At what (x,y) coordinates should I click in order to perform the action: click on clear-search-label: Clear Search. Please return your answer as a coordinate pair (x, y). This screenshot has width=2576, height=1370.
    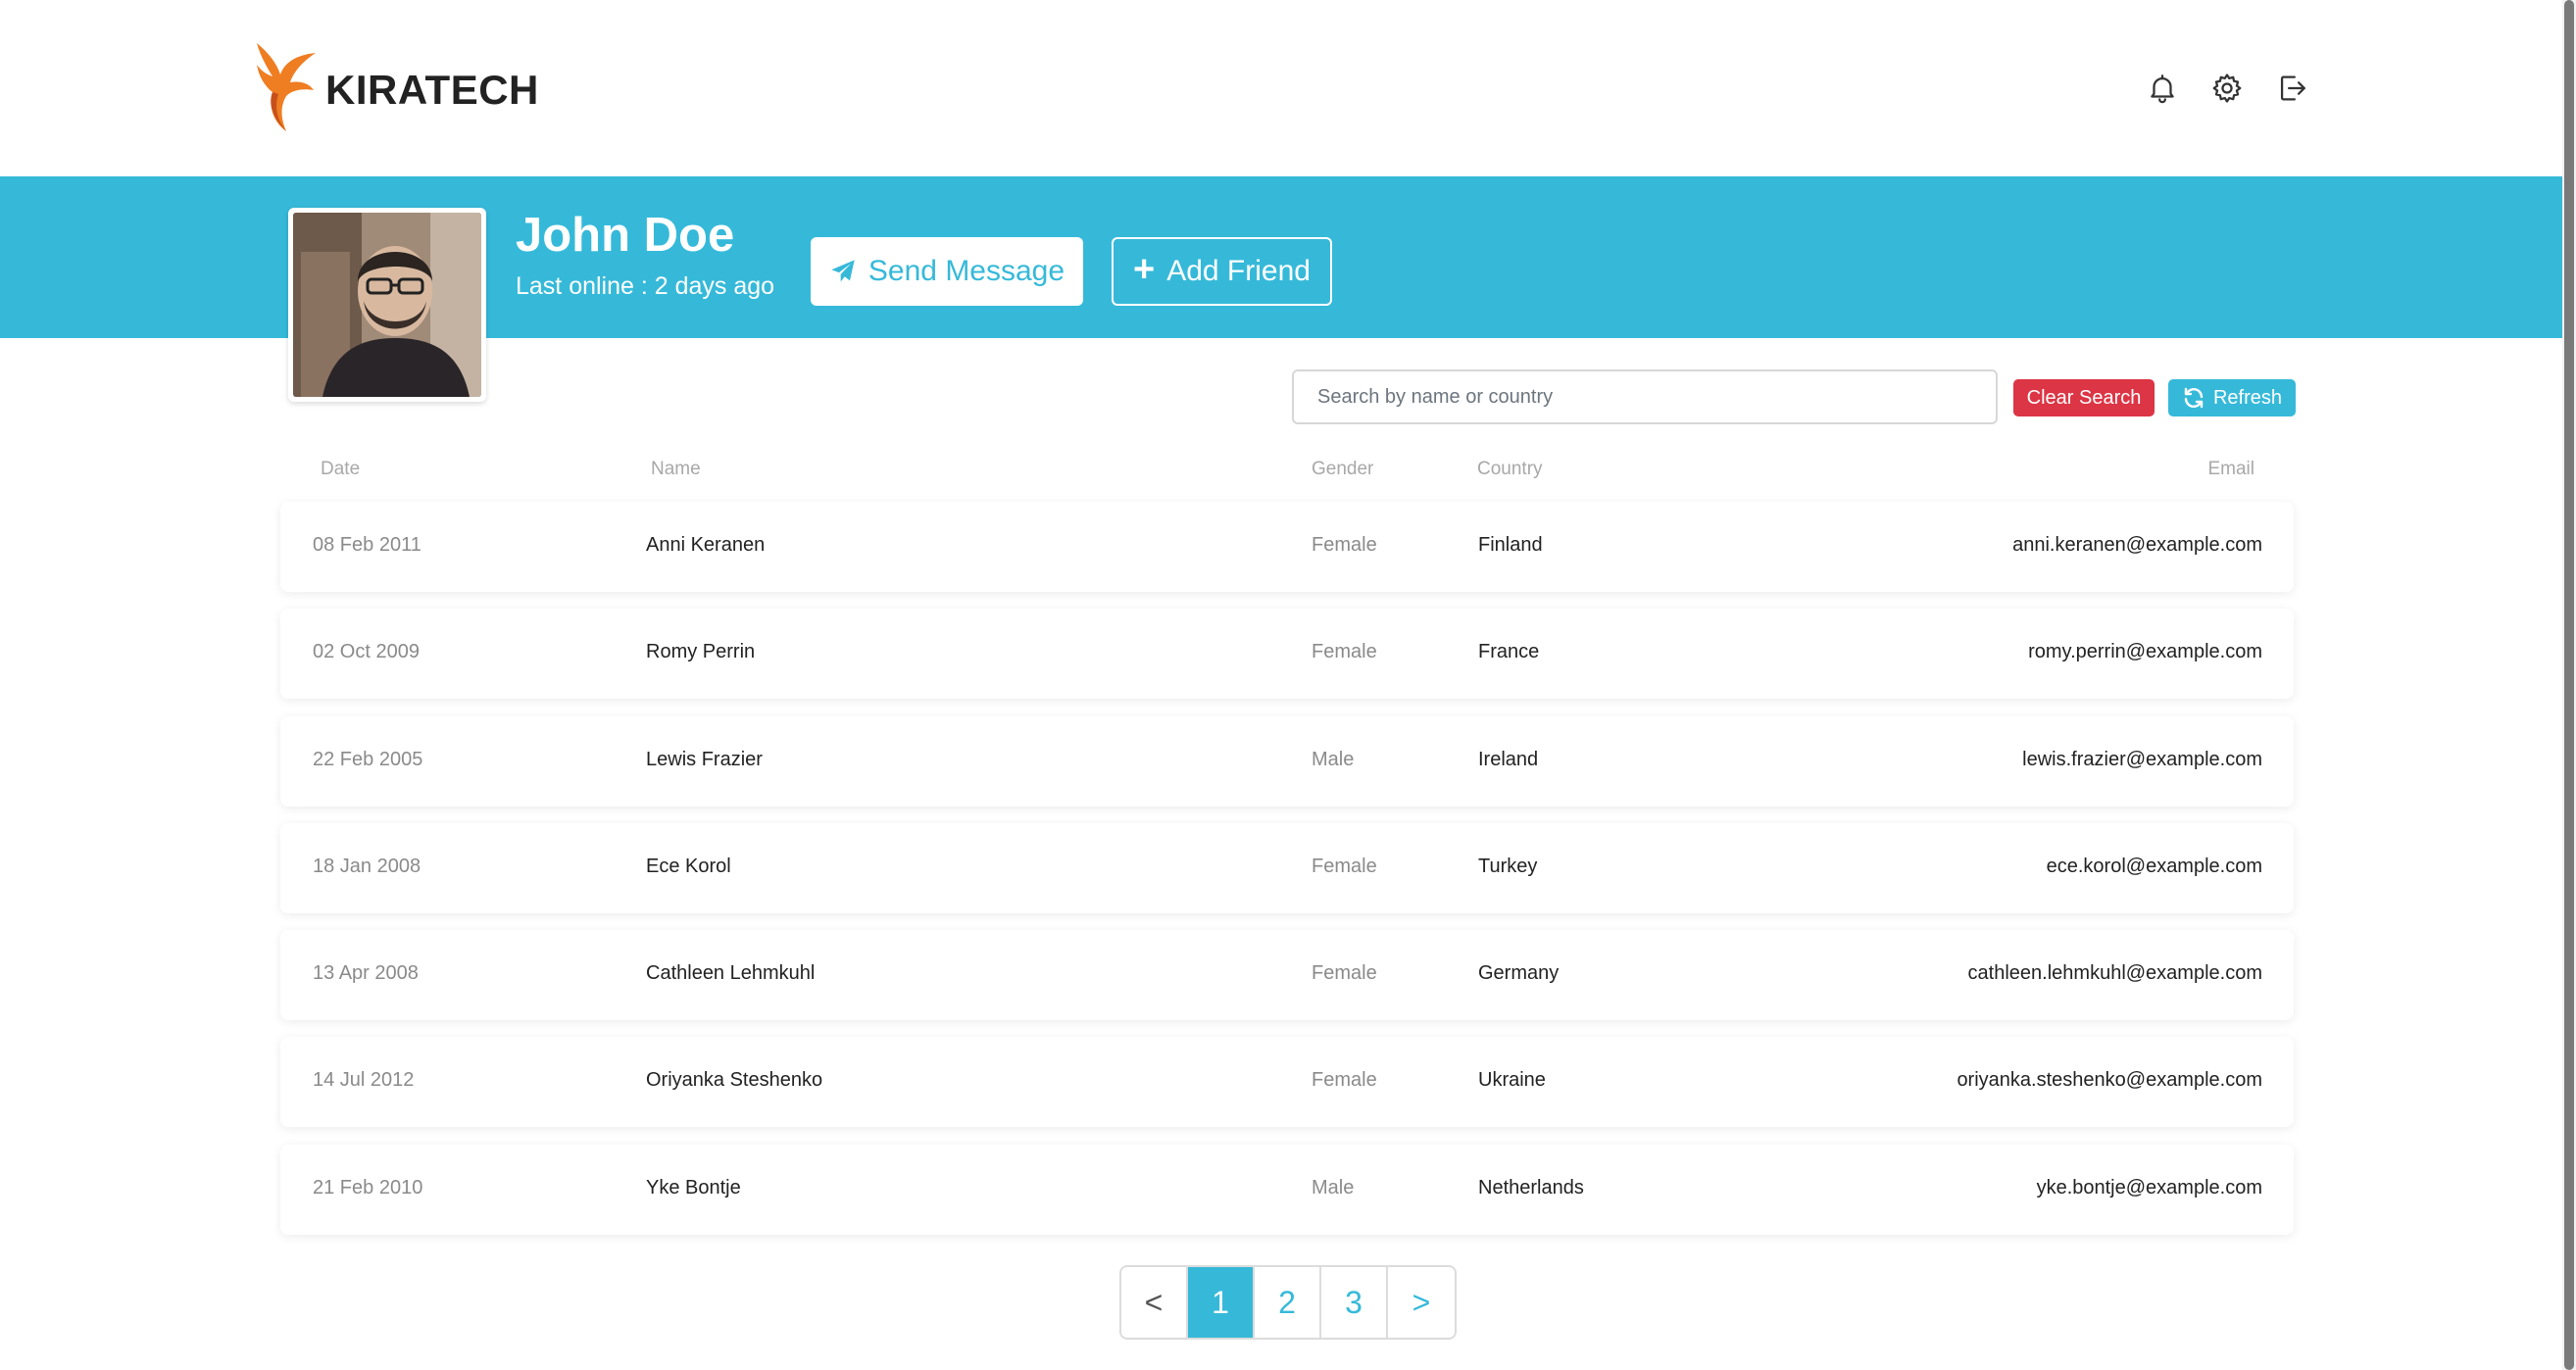
    Looking at the image, I should click on (2084, 397).